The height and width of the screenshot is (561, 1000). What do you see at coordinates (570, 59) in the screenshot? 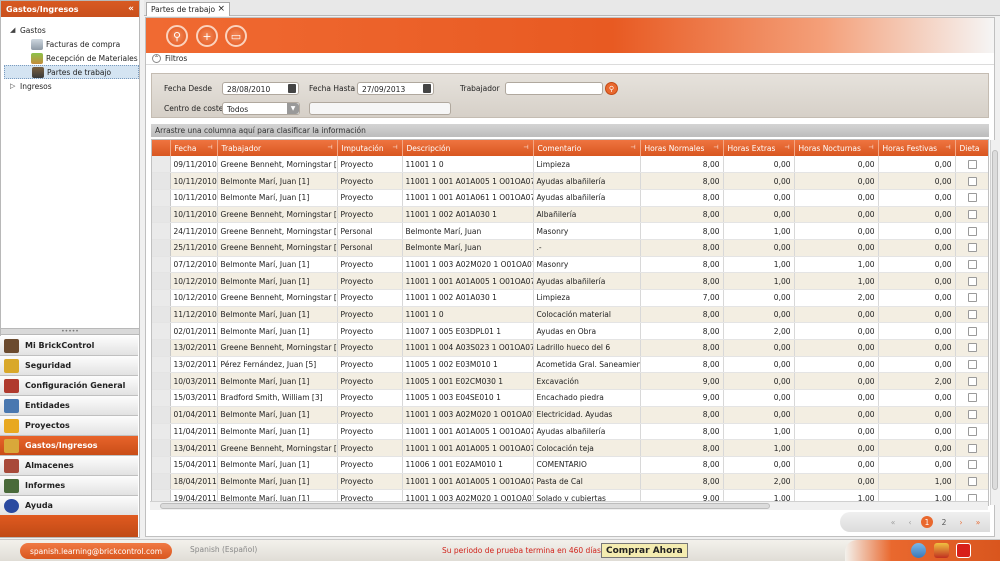
I see `filters-toggle: ⌃ Filtros` at bounding box center [570, 59].